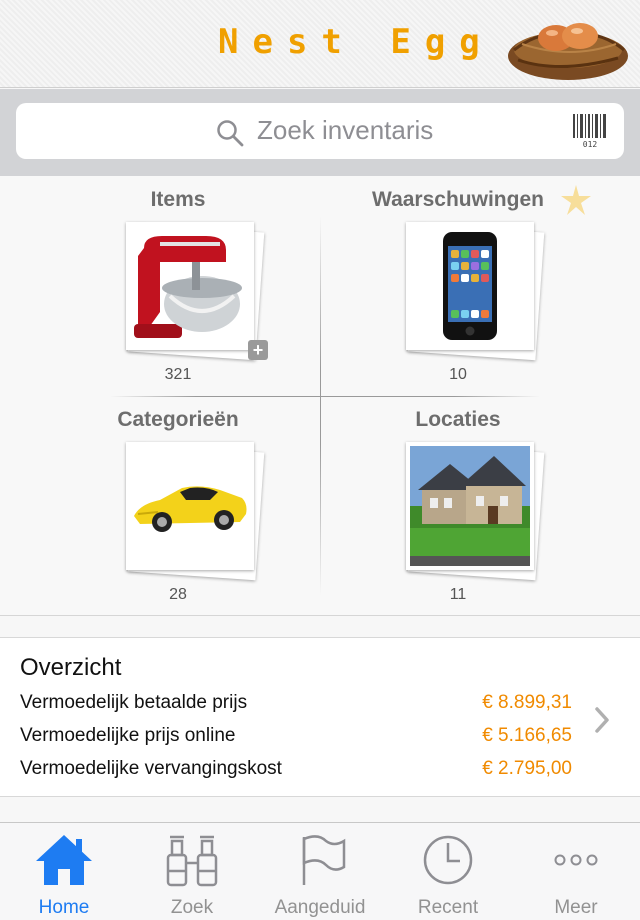 This screenshot has height=920, width=640. I want to click on yellow-sports-car-icon, so click(190, 509).